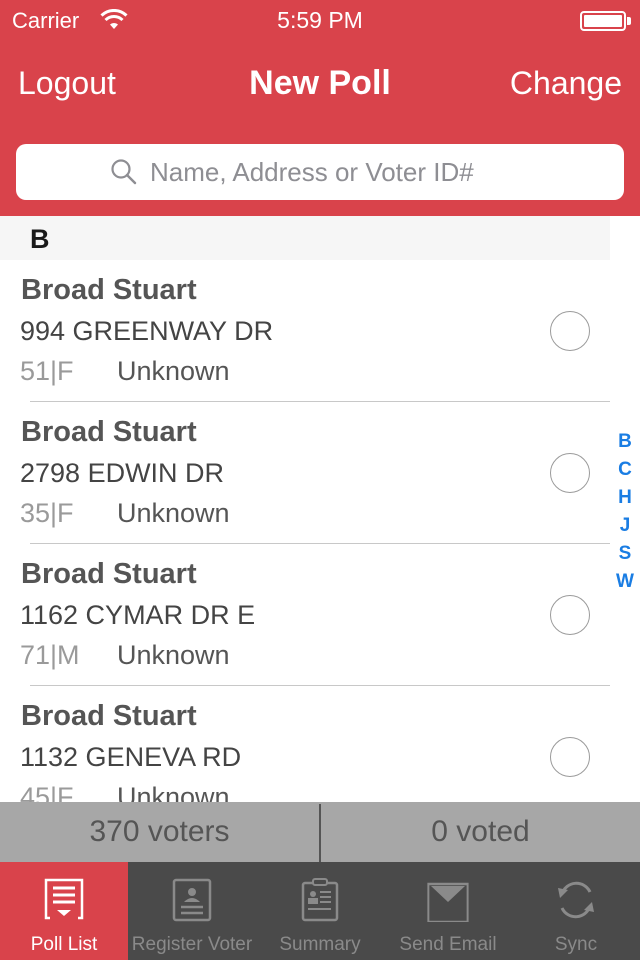 The width and height of the screenshot is (640, 960). What do you see at coordinates (47, 792) in the screenshot?
I see `voter-age-sex: 45|F` at bounding box center [47, 792].